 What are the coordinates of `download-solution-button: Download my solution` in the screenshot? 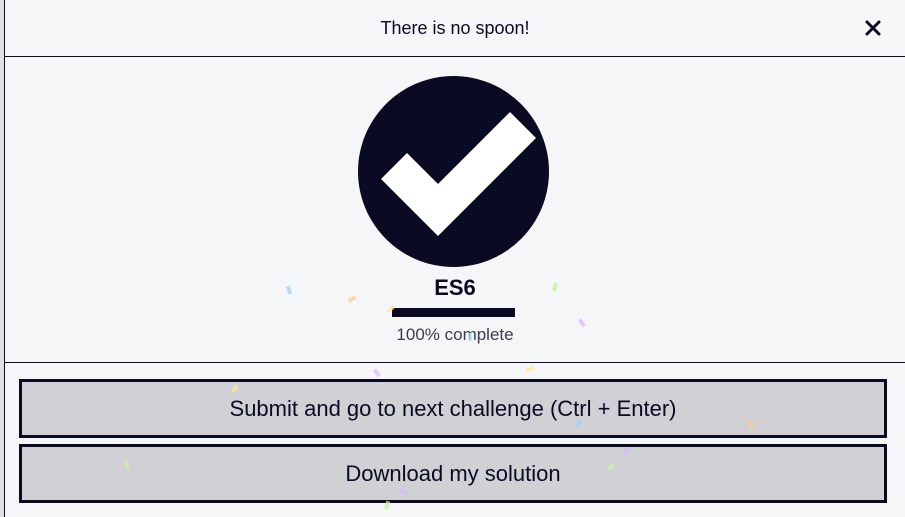 It's located at (453, 473).